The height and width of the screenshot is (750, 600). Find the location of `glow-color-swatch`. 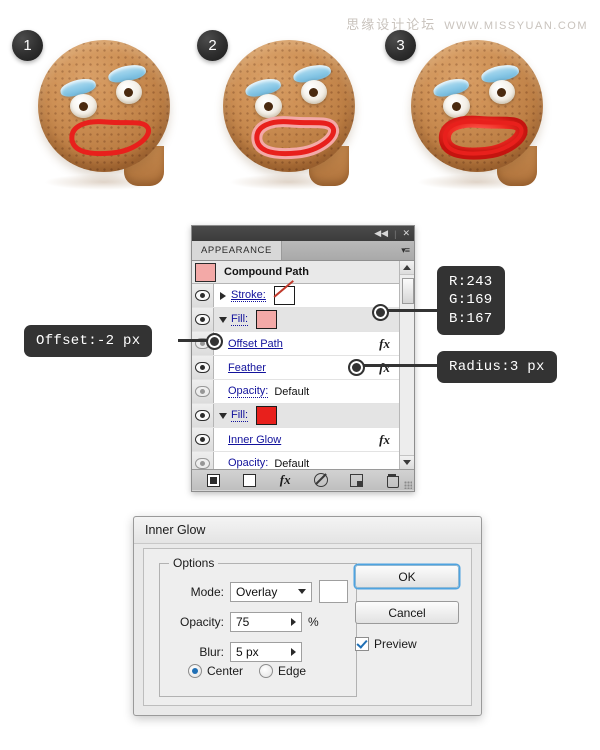

glow-color-swatch is located at coordinates (333, 591).